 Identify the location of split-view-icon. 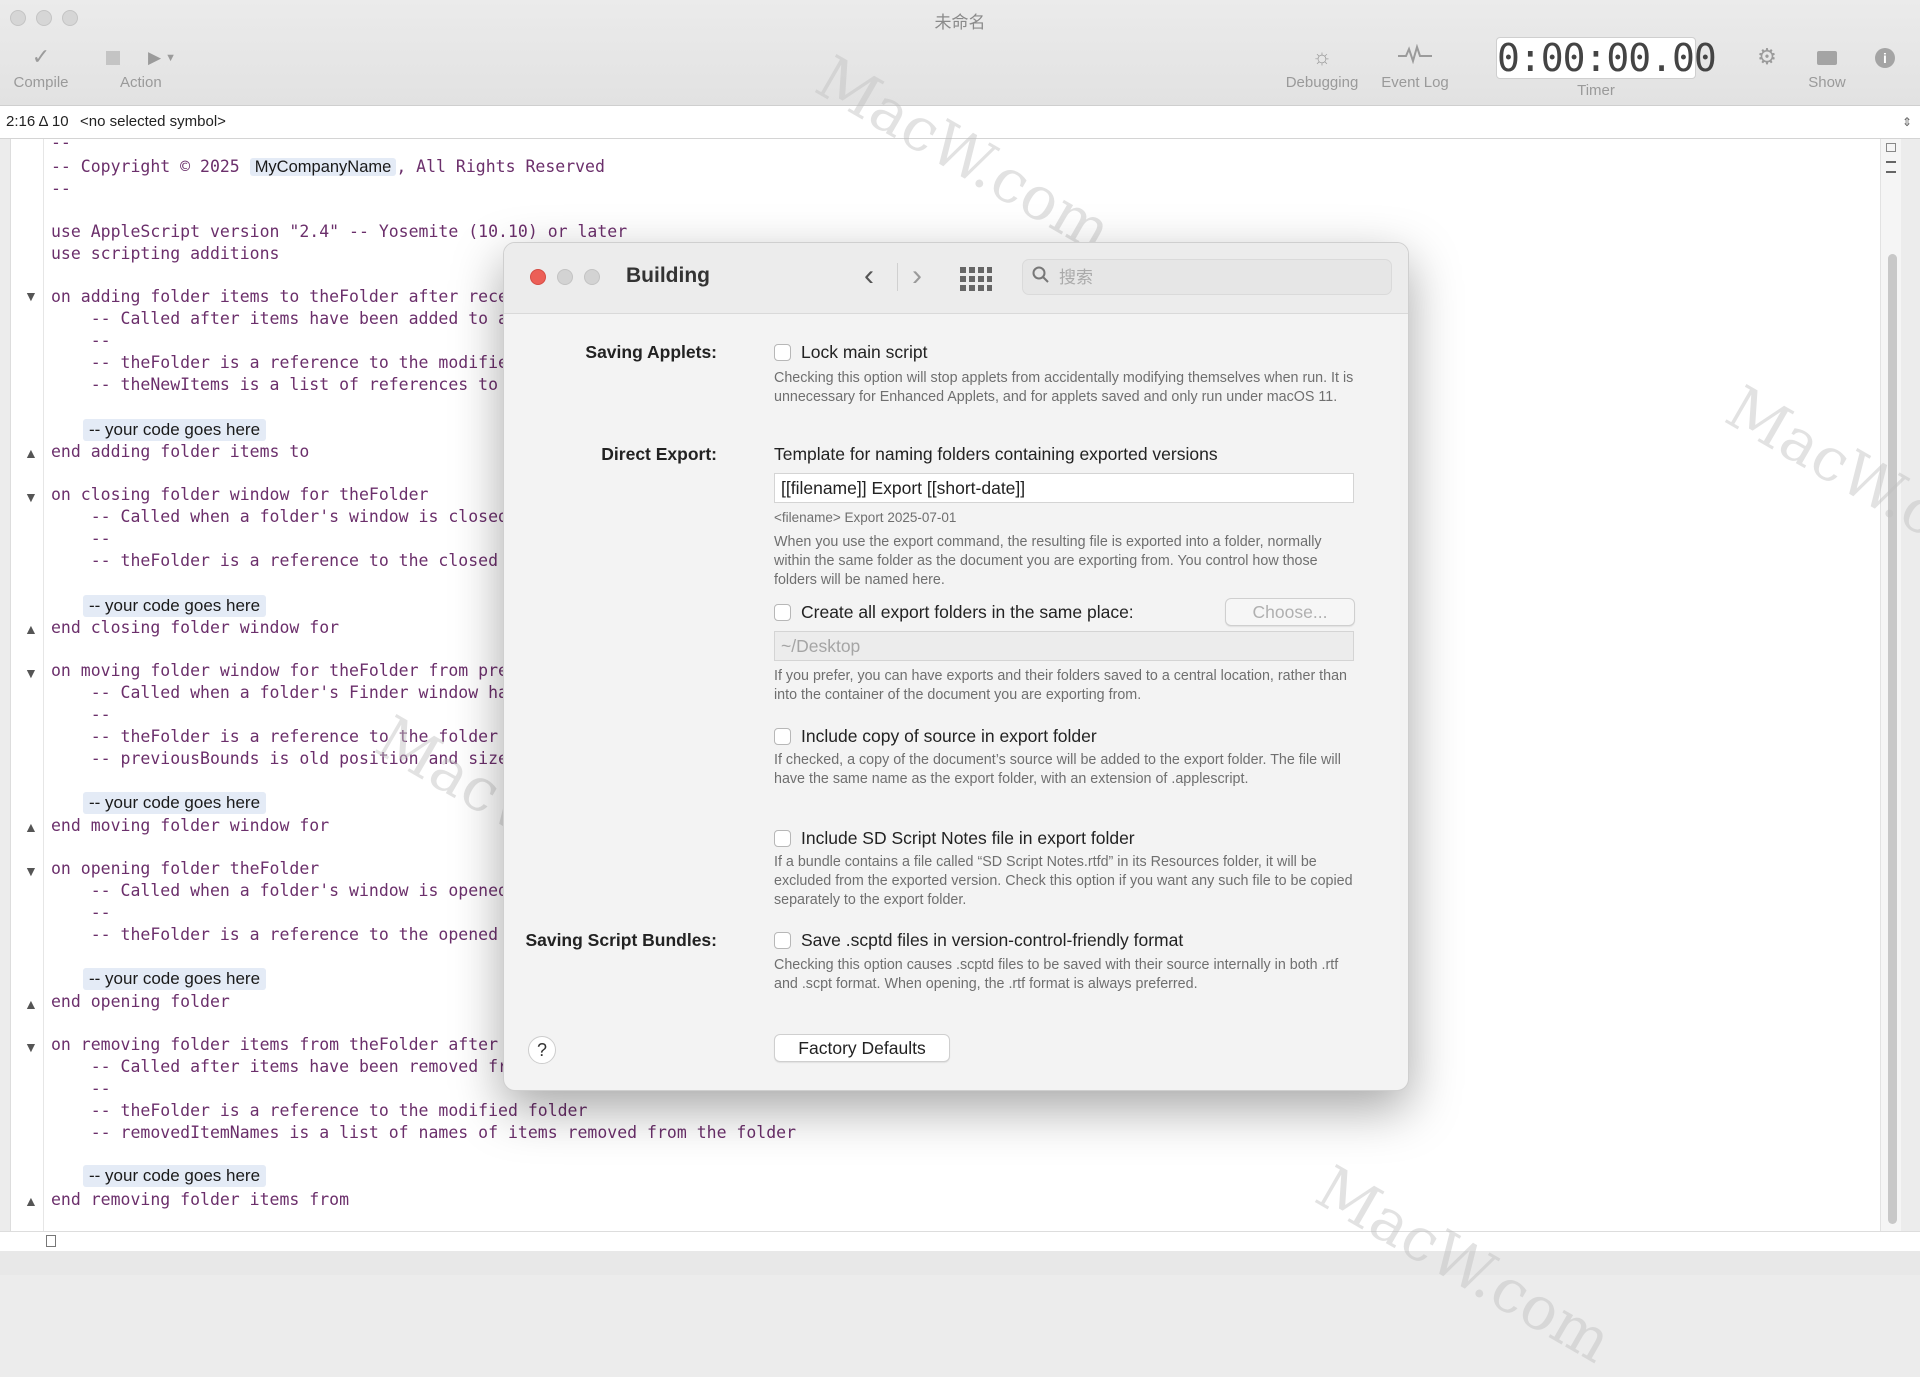
(1891, 147).